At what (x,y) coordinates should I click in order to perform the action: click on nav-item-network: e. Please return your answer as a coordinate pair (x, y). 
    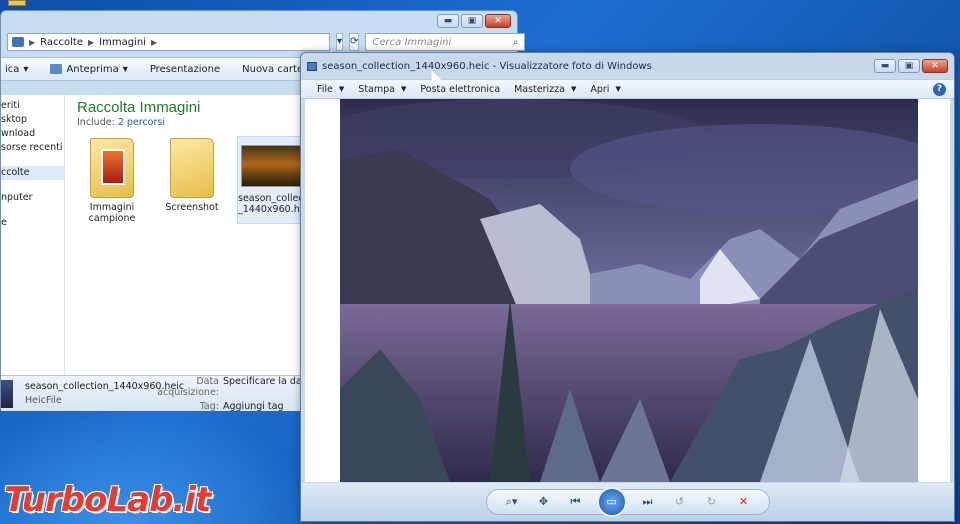
    Looking at the image, I should click on (32, 223).